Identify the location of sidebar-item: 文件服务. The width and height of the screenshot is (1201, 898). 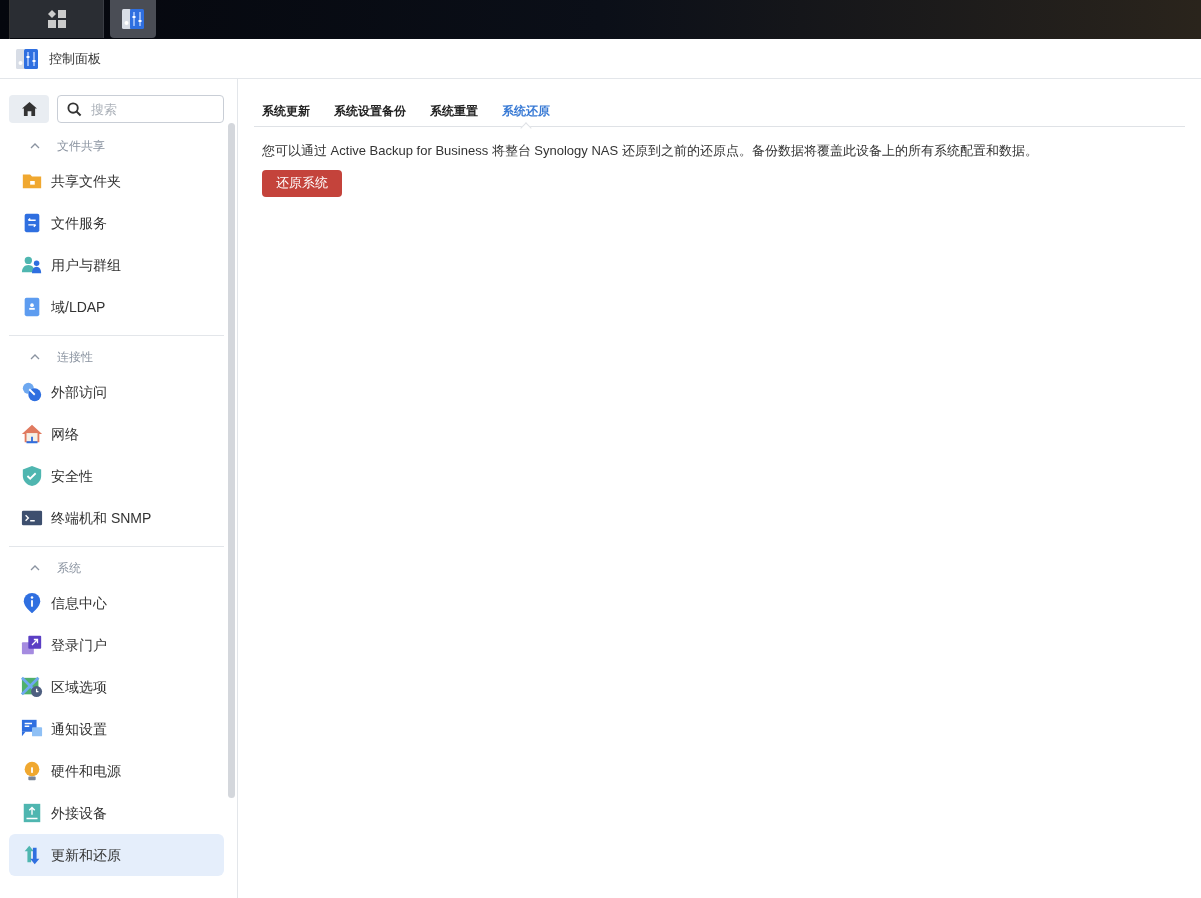
(116, 223).